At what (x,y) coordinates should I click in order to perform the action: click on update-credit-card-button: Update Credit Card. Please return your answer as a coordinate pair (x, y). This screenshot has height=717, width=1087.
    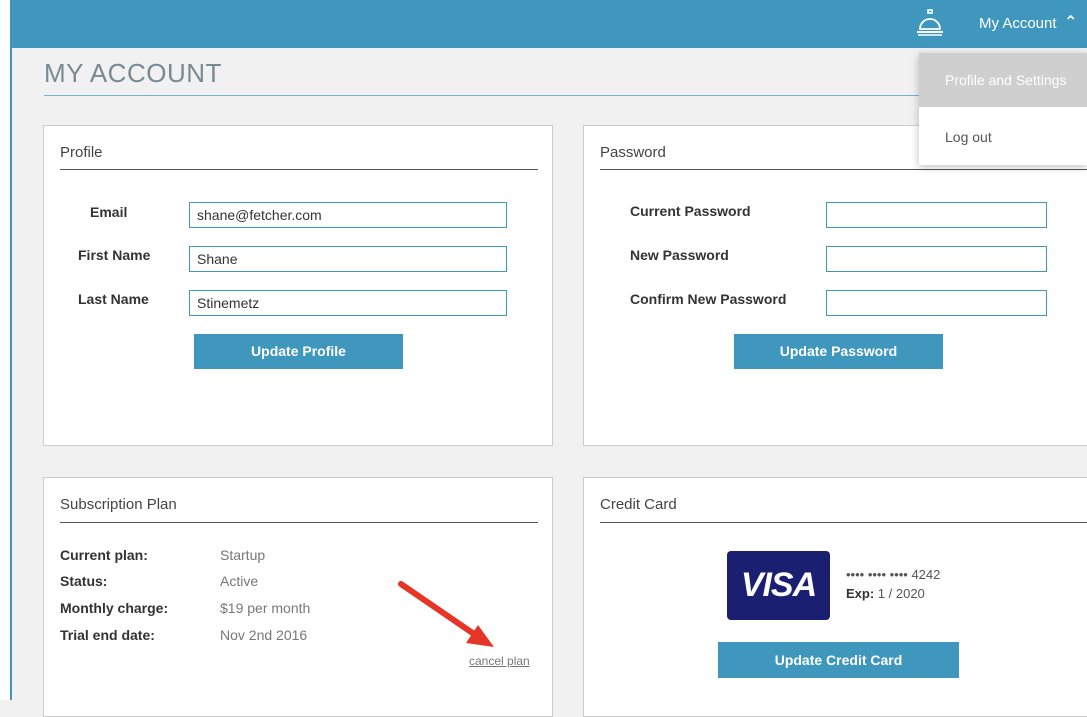
    Looking at the image, I should click on (838, 660).